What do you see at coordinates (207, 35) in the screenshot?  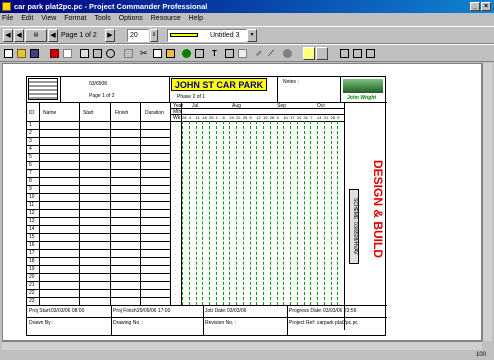 I see `line-style-select: Untitled 3` at bounding box center [207, 35].